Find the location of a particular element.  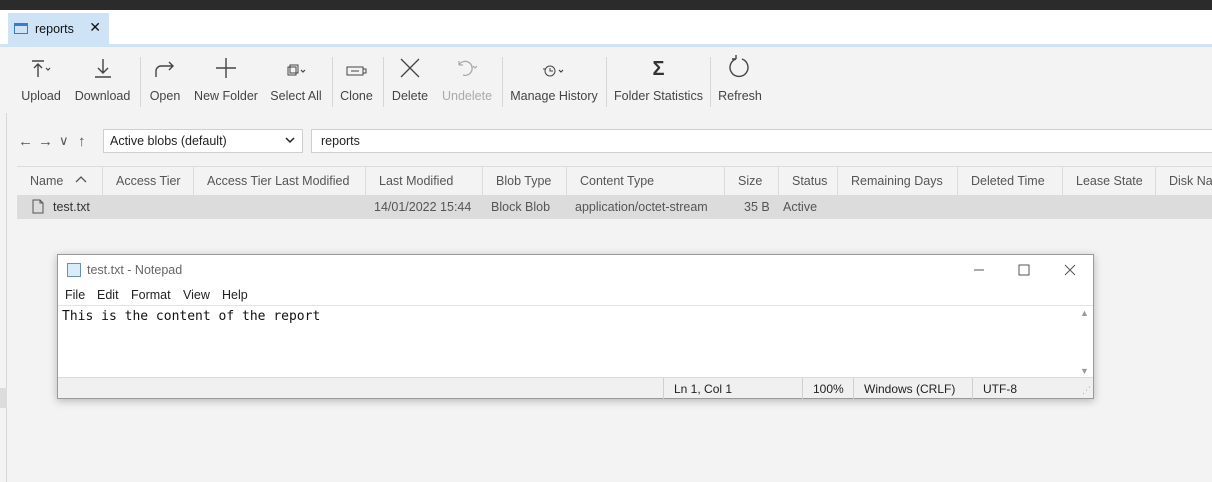

refresh-button: Refresh is located at coordinates (740, 80).